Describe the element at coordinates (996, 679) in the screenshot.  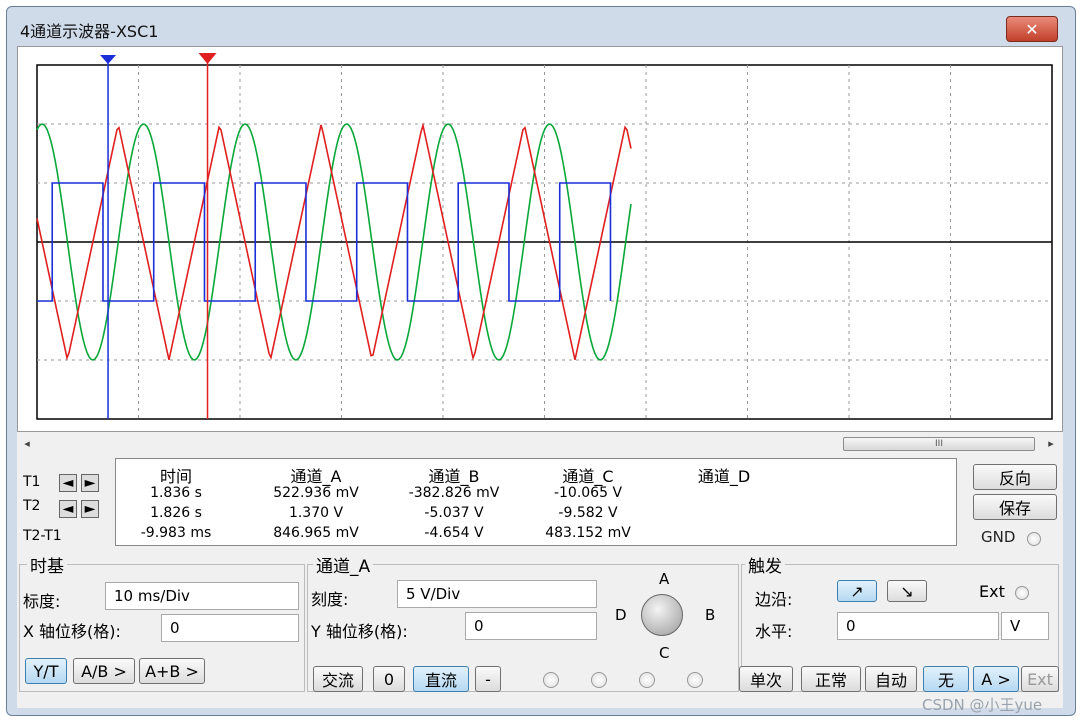
I see `channel-a-trigger-button: A >` at that location.